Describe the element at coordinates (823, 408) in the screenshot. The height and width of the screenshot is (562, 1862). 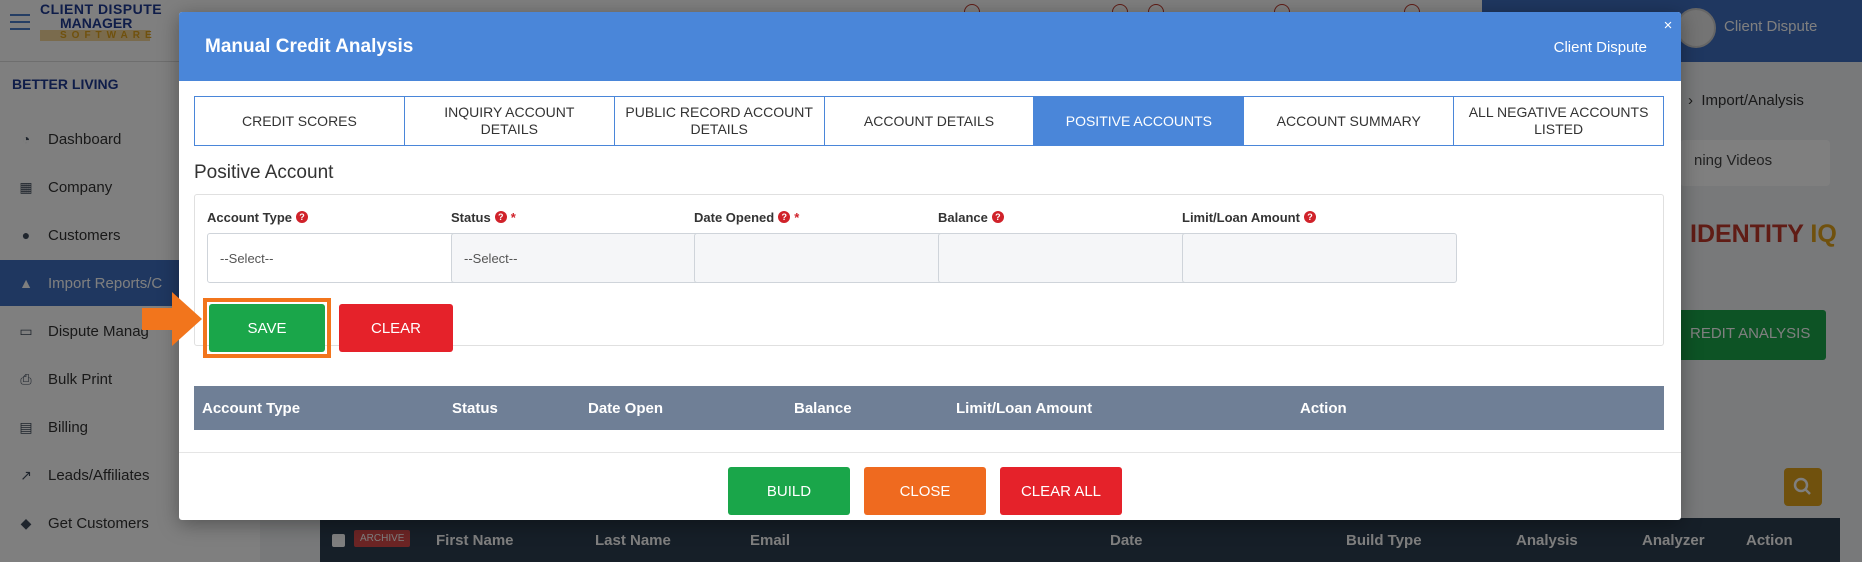
I see `table-header-balance: Balance` at that location.